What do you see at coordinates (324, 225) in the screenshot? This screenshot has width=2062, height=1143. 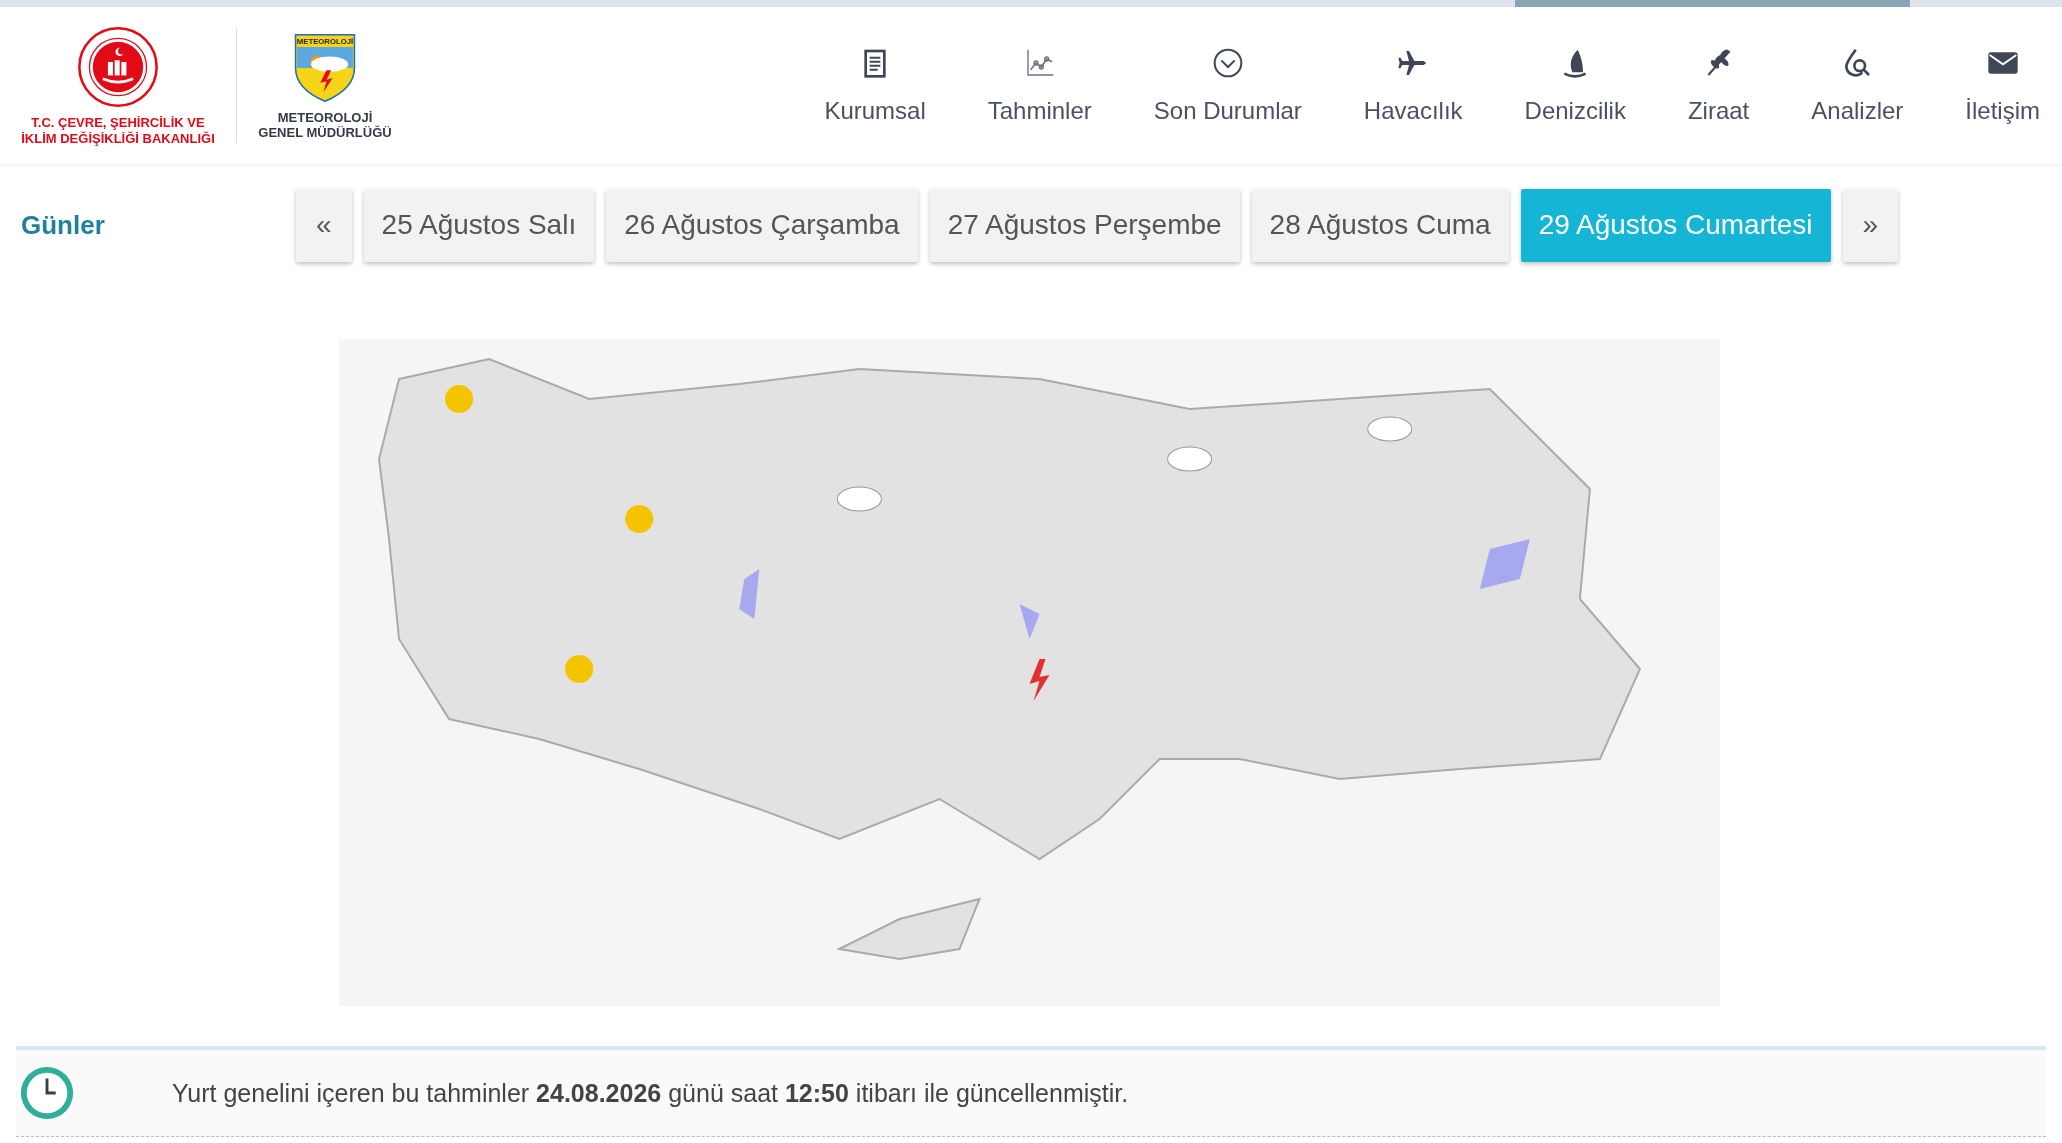 I see `page-arrow-button: «` at bounding box center [324, 225].